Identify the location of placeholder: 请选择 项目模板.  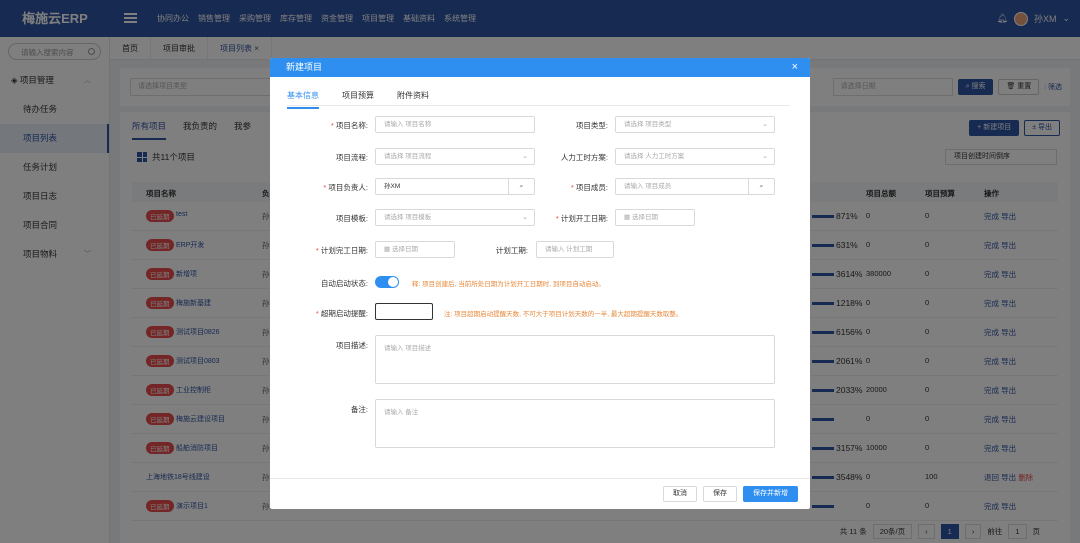
(408, 217).